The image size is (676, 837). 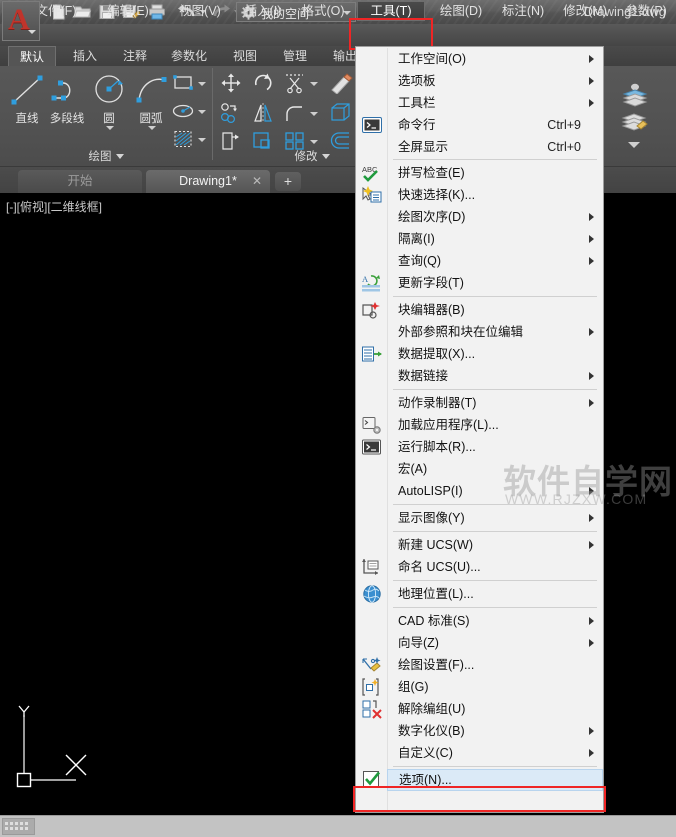 I want to click on ellipse-dropdown-caret-icon, so click(x=202, y=112).